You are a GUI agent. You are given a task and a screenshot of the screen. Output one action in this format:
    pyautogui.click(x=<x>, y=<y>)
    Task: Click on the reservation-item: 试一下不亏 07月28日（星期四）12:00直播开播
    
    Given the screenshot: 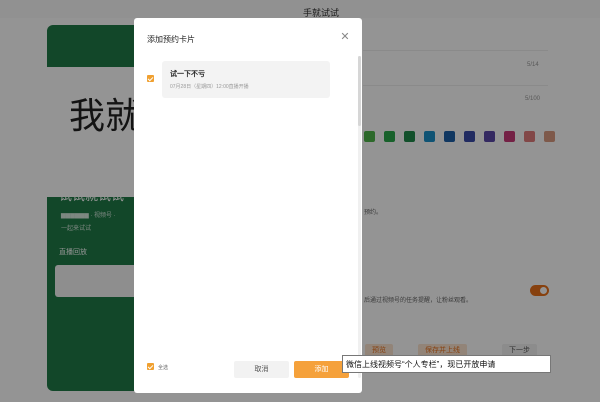 What is the action you would take?
    pyautogui.click(x=246, y=79)
    